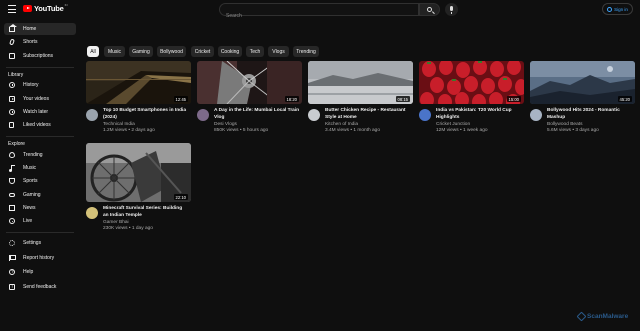  I want to click on sidebar-item-label: Live, so click(28, 221).